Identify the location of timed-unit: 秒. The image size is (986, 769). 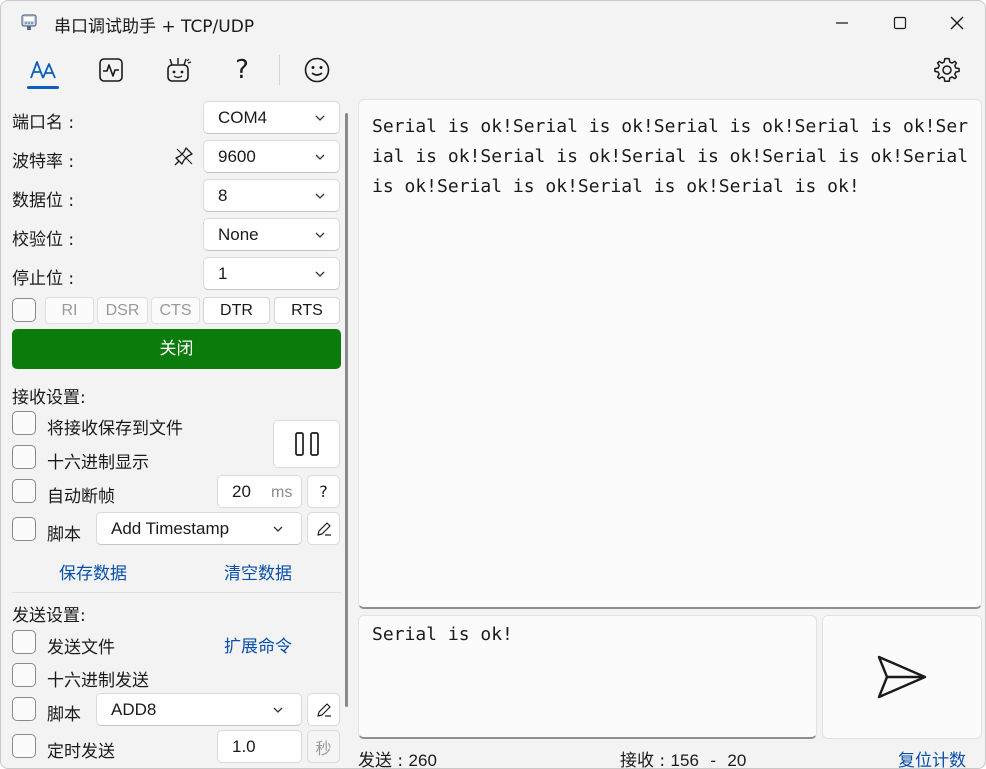
(323, 746).